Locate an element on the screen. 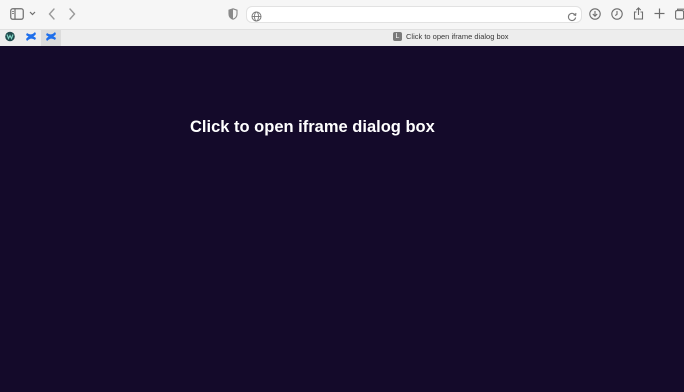 This screenshot has width=684, height=392. browser-toolbar is located at coordinates (342, 14).